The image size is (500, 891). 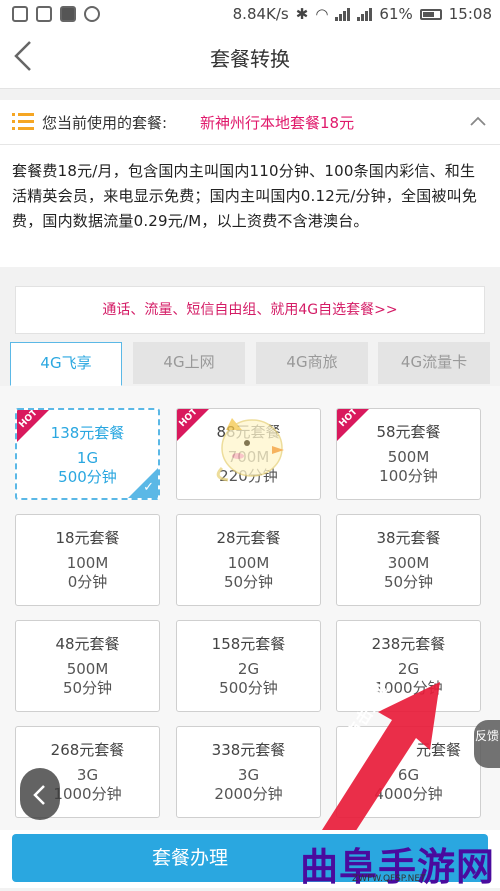 I want to click on feedback-button: 反馈, so click(x=487, y=744).